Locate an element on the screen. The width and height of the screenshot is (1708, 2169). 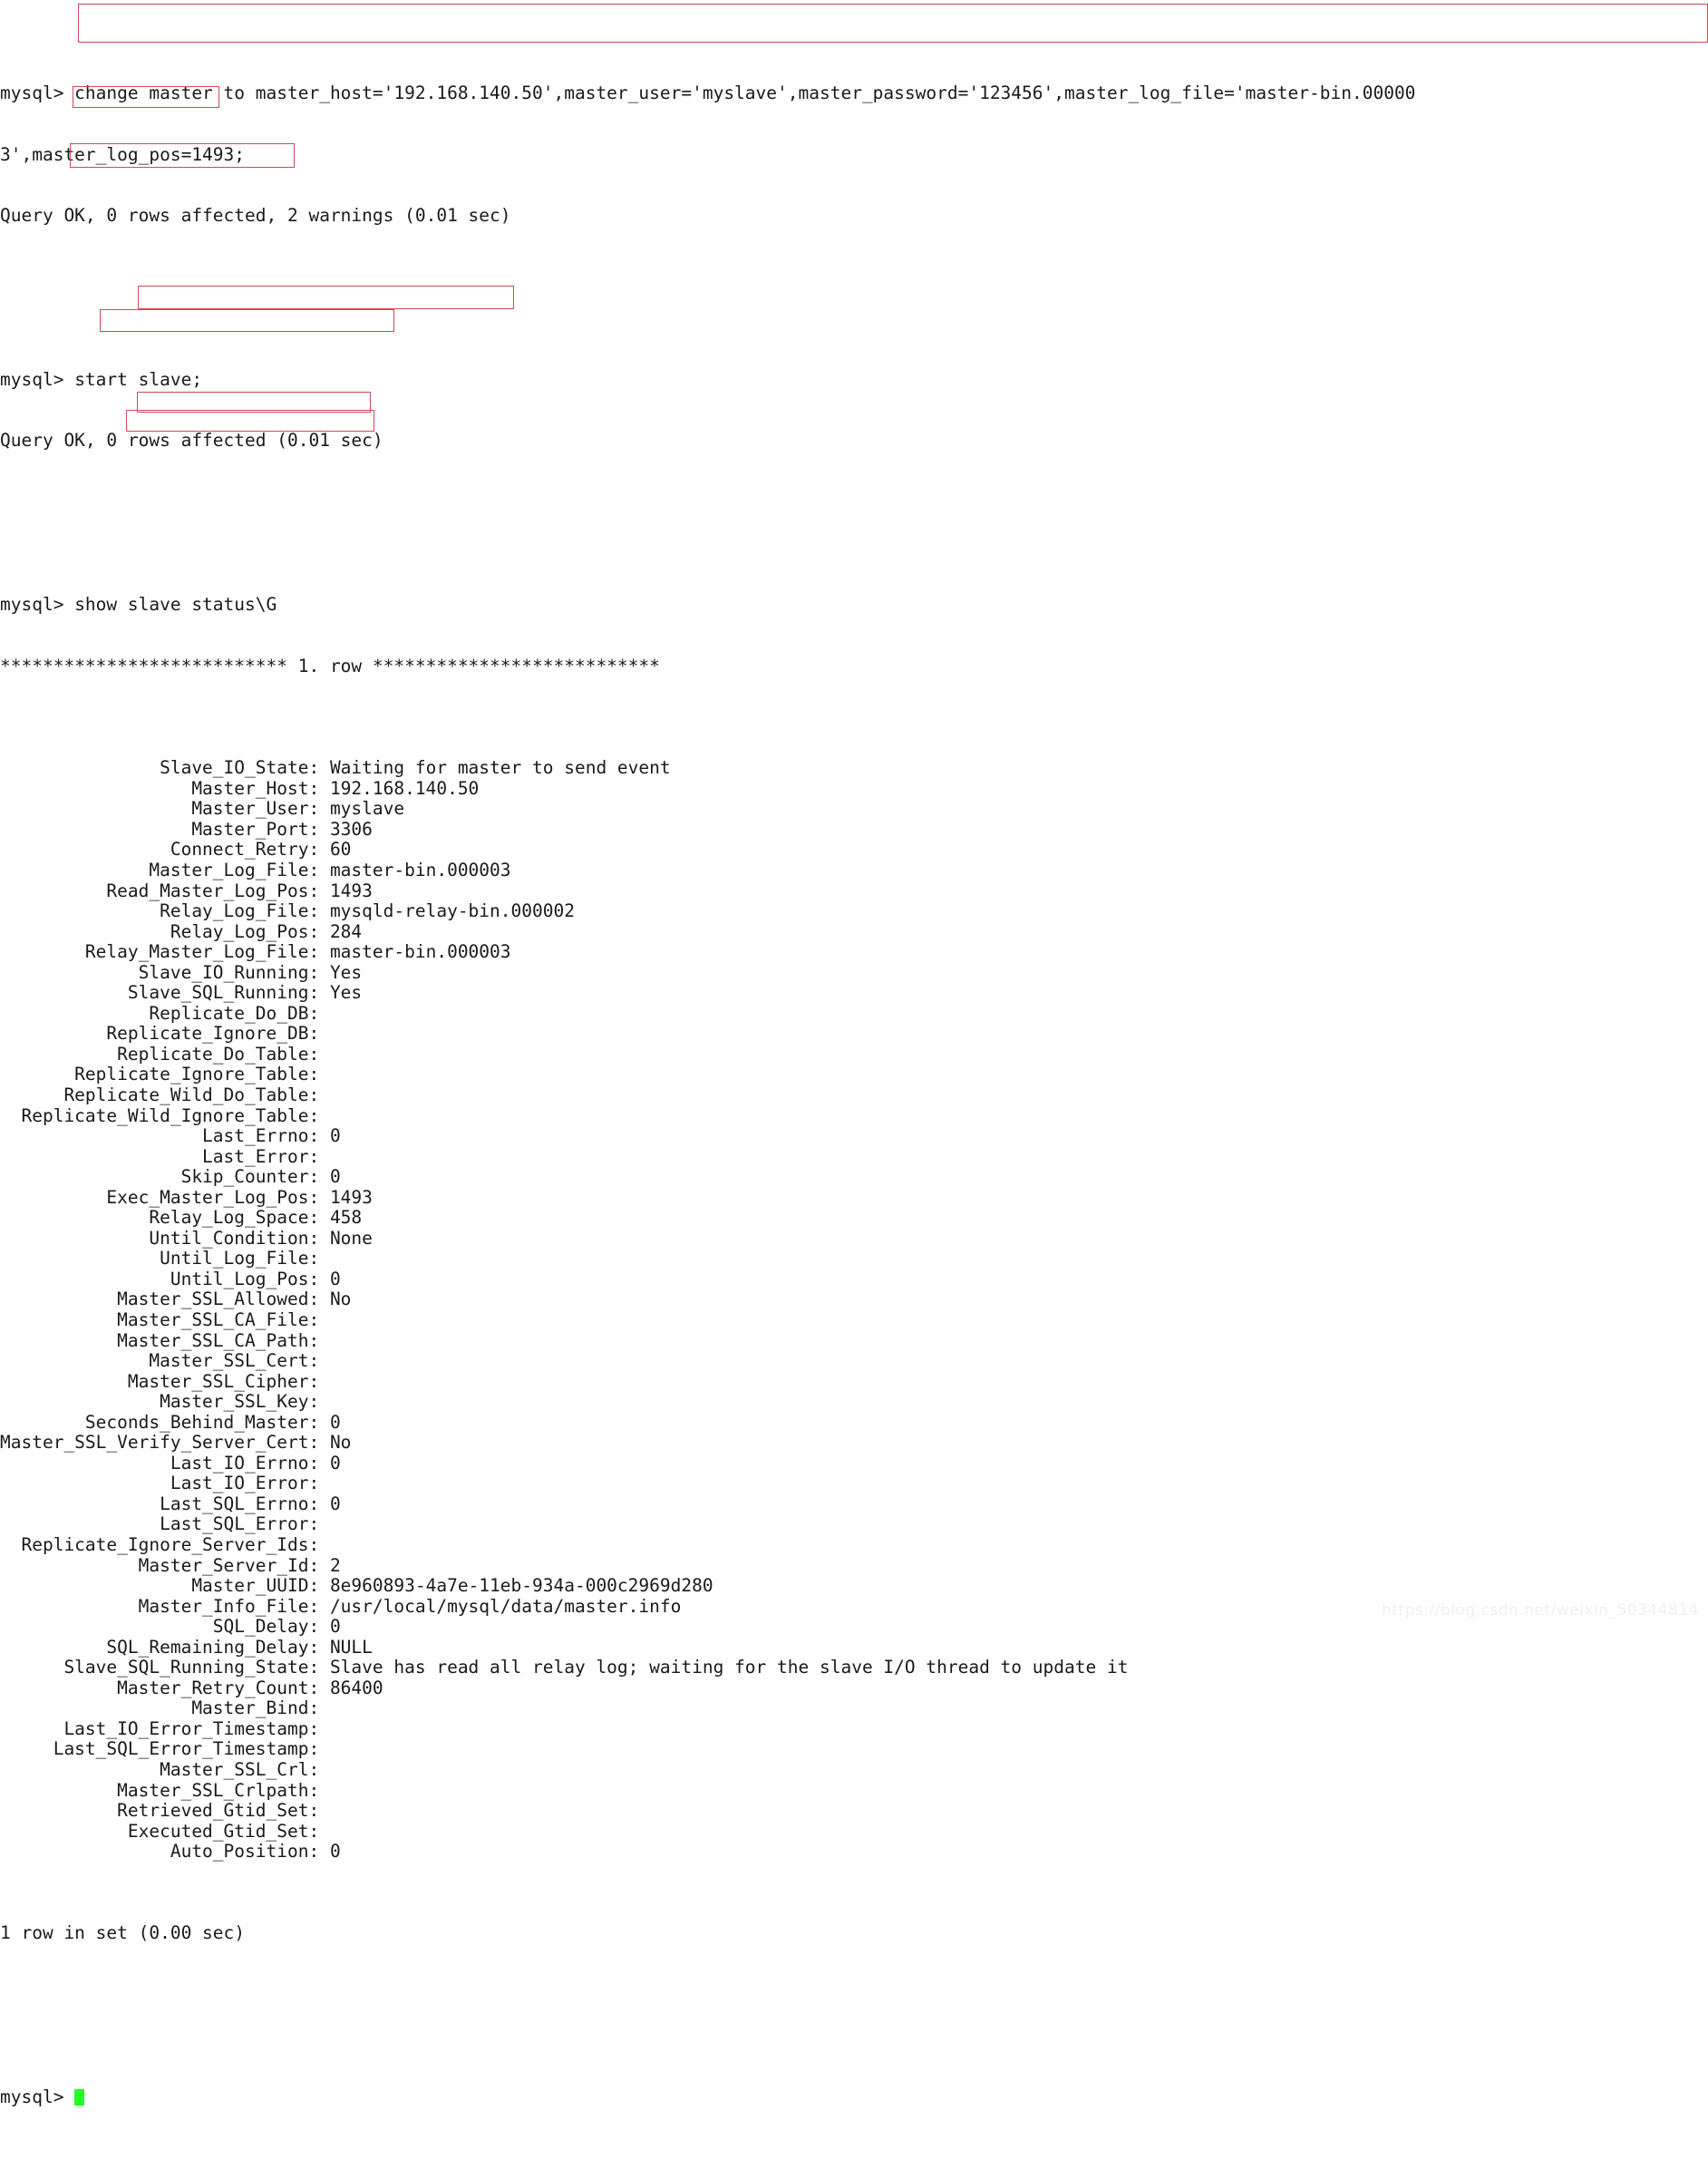
status-field-sql-remaining-delay: SQL_Remaining_Delay: NULL is located at coordinates (186, 1647).